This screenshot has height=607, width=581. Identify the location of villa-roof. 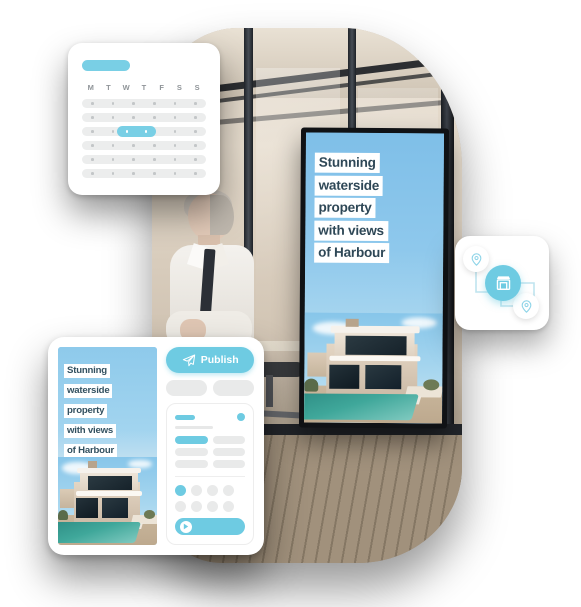
(375, 329).